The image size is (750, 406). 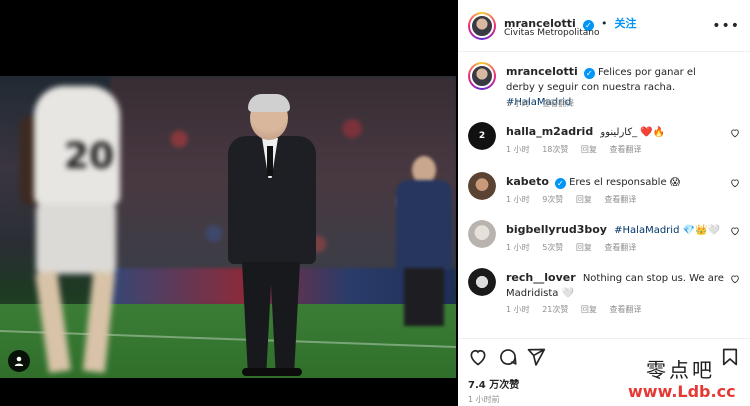 What do you see at coordinates (701, 230) in the screenshot?
I see `comment-emoji: 💎👑🤍` at bounding box center [701, 230].